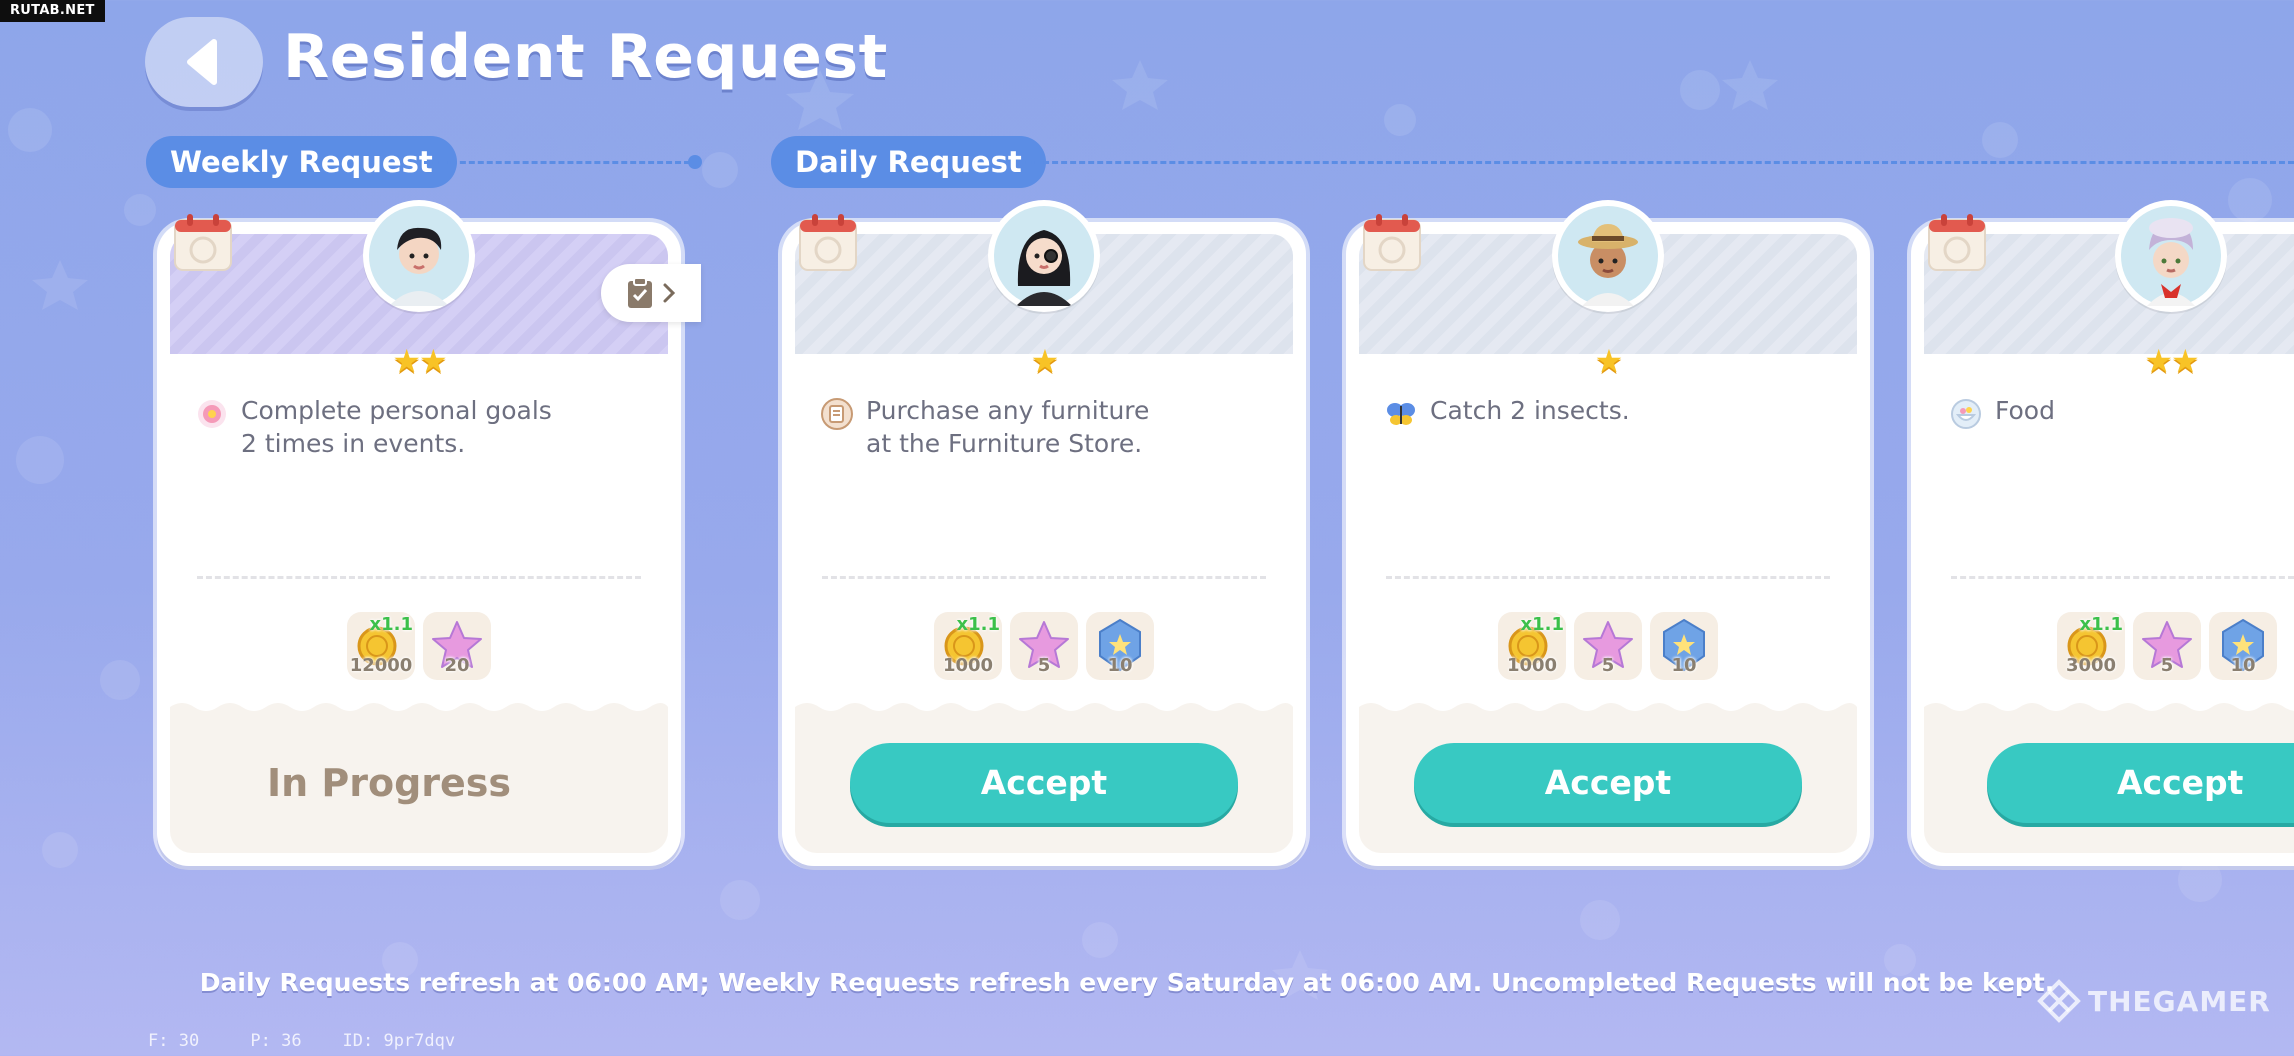 This screenshot has width=2294, height=1056. What do you see at coordinates (2179, 1001) in the screenshot?
I see `thegamer-logo-text: THEGAMER` at bounding box center [2179, 1001].